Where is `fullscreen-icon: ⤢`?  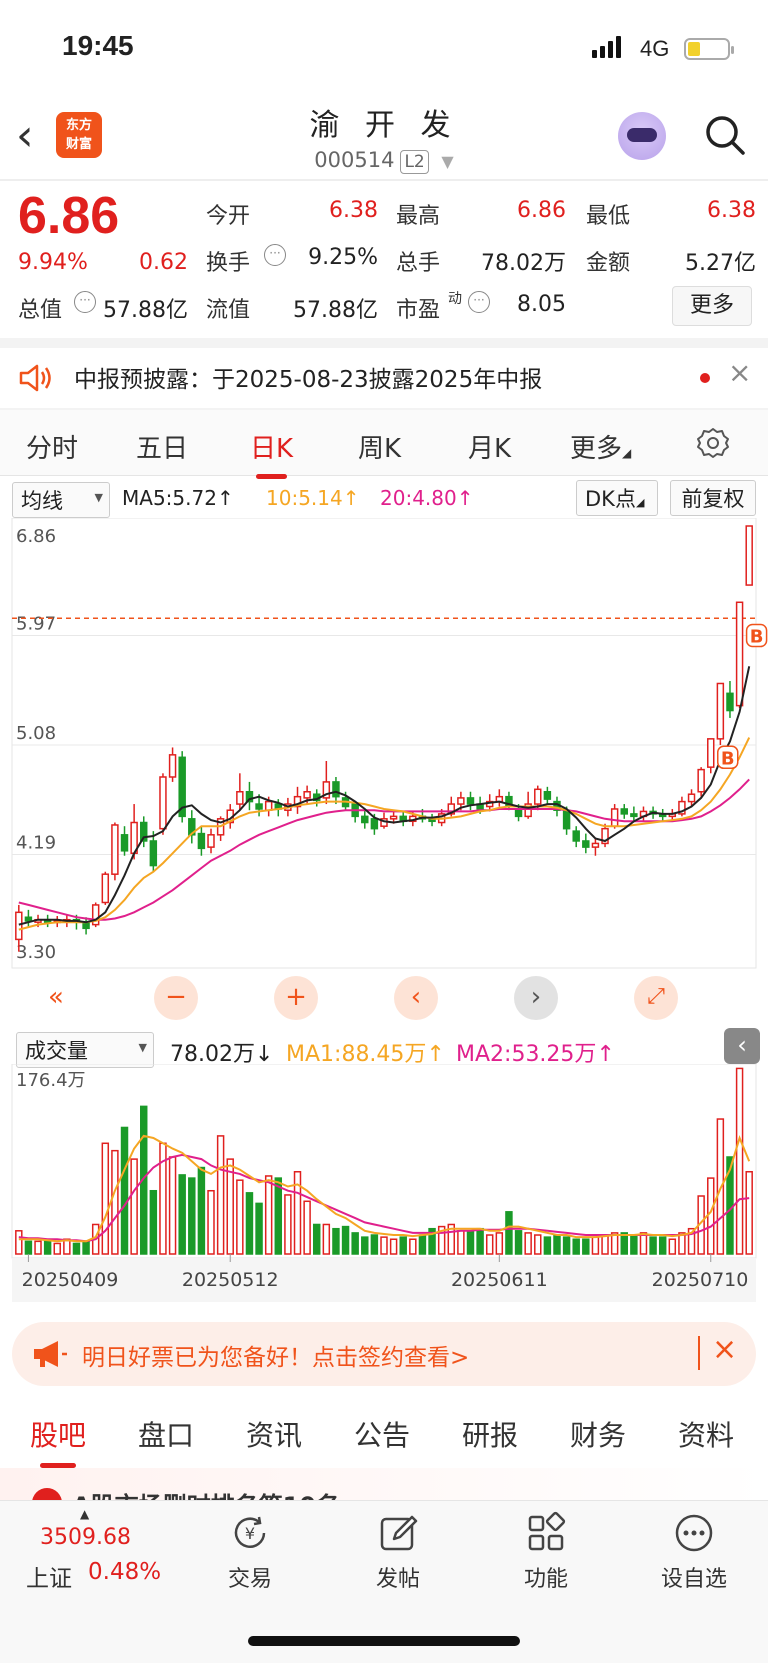
fullscreen-icon: ⤢ is located at coordinates (656, 998).